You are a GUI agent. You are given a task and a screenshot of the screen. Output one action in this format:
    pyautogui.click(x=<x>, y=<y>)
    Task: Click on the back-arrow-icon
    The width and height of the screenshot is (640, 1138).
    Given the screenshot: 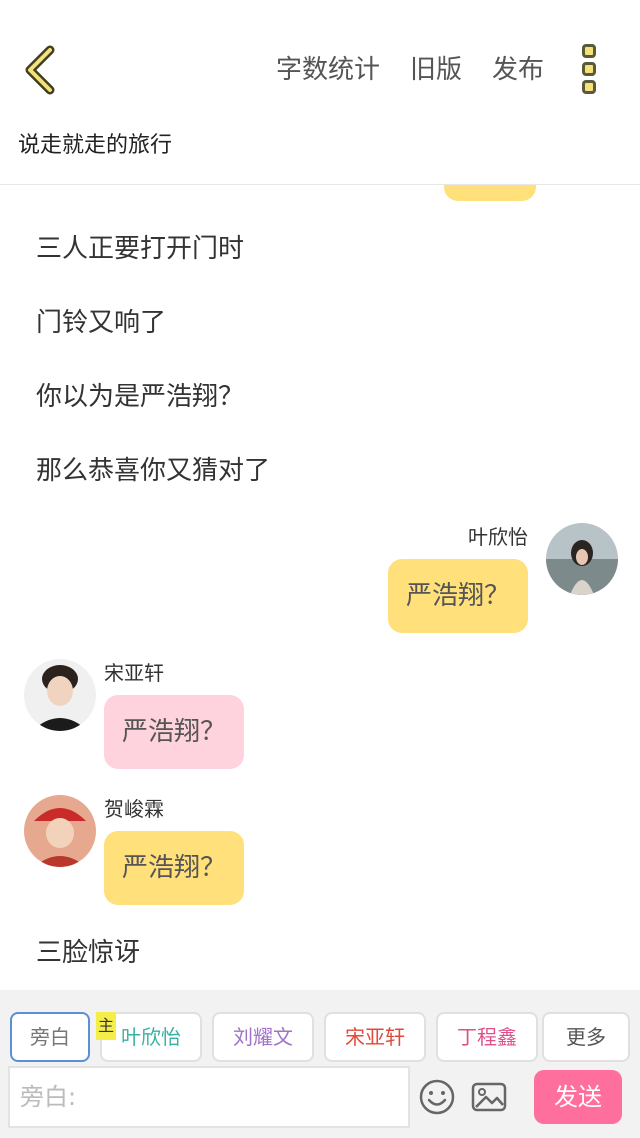 What is the action you would take?
    pyautogui.click(x=40, y=70)
    